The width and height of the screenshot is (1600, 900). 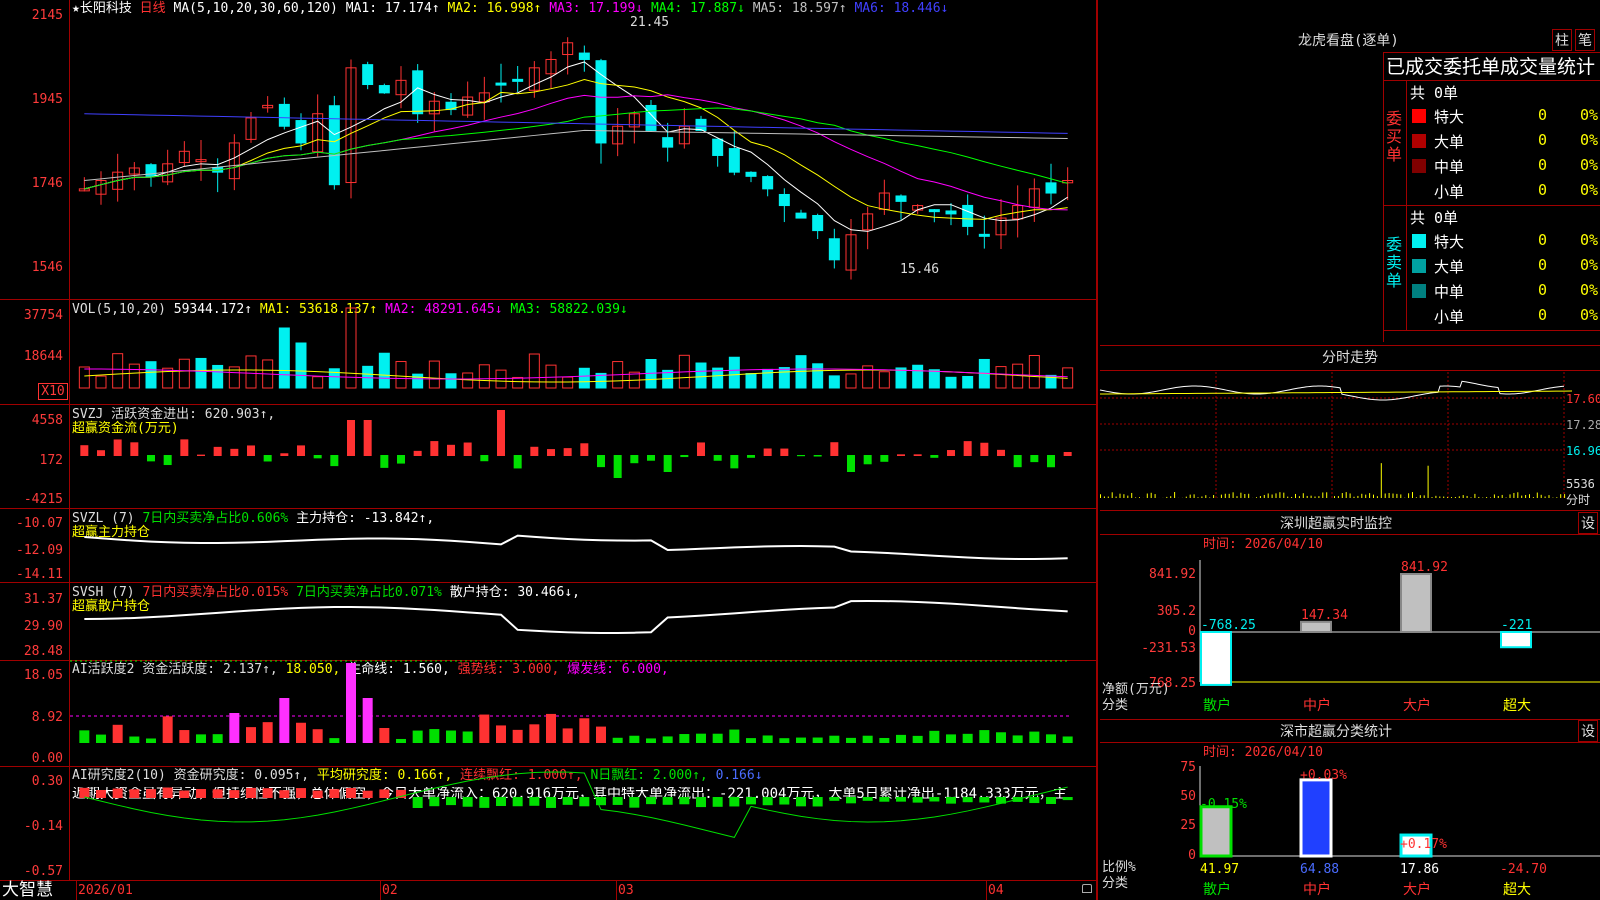 I want to click on category-label: 中户, so click(x=1317, y=706).